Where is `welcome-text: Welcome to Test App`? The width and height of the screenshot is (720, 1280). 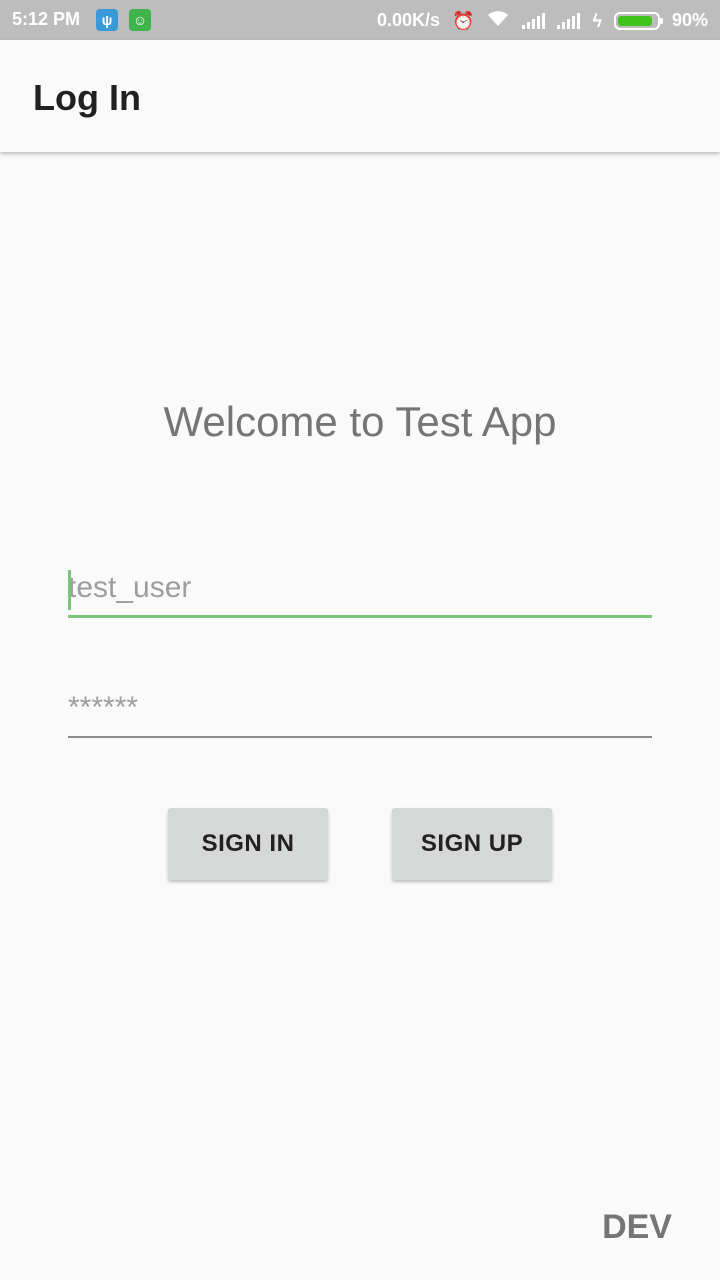 welcome-text: Welcome to Test App is located at coordinates (360, 421).